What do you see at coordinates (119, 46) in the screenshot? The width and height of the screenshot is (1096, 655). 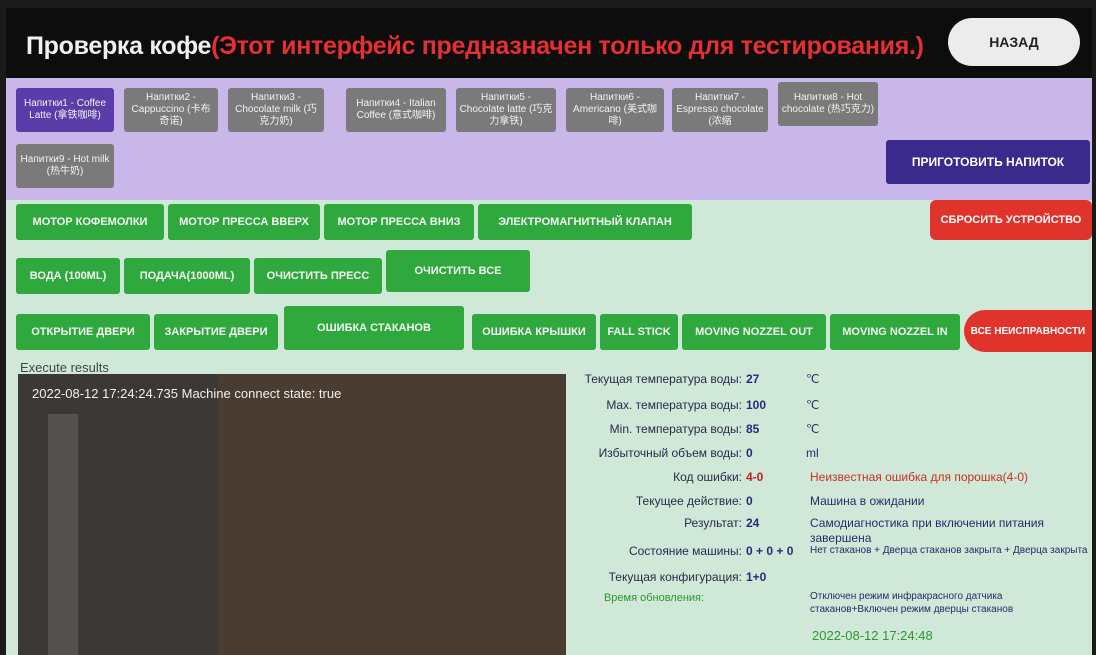 I see `title-text: Проверка кофе` at bounding box center [119, 46].